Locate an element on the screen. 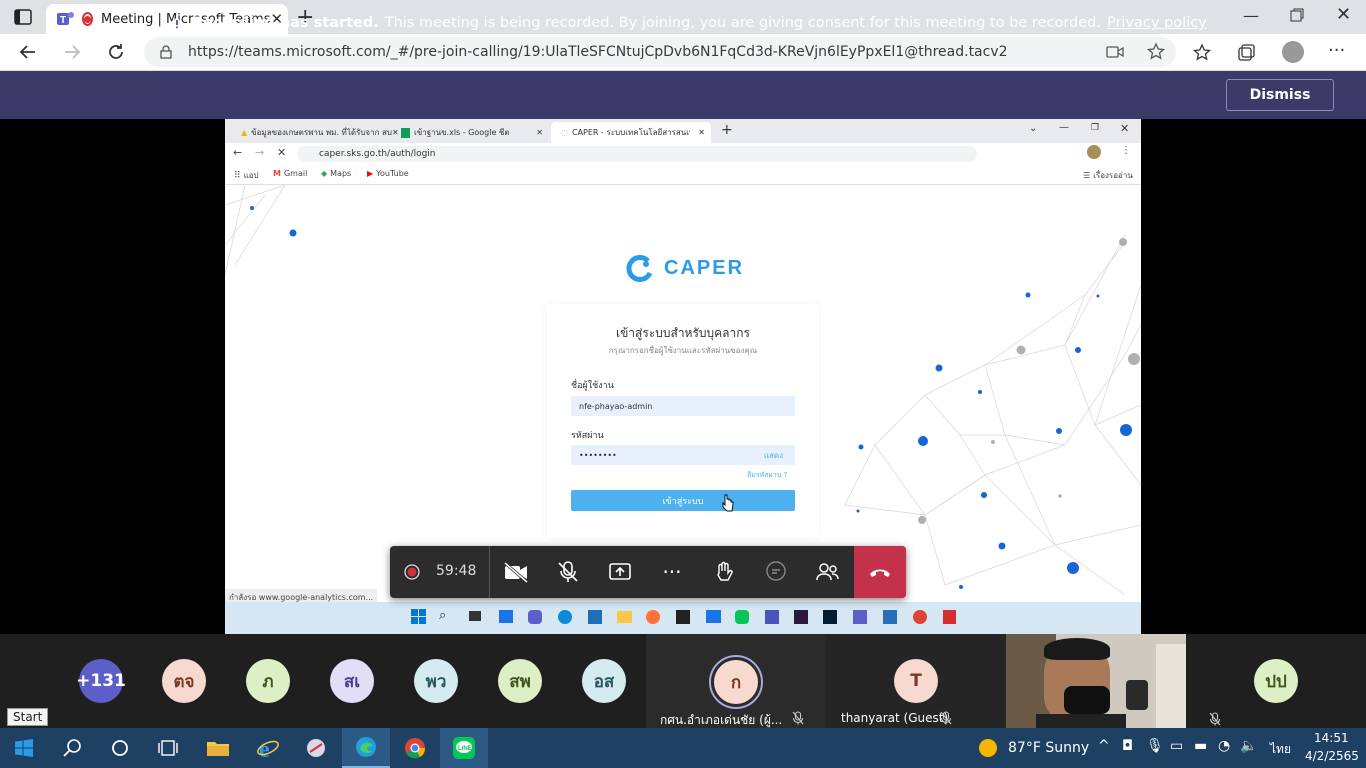 The height and width of the screenshot is (768, 1366). shared-chrome-icon is located at coordinates (920, 617).